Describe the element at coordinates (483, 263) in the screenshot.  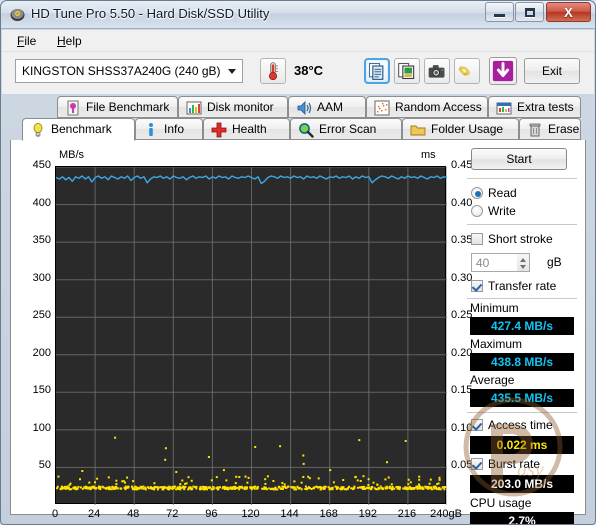
I see `short-stroke-value: 40` at that location.